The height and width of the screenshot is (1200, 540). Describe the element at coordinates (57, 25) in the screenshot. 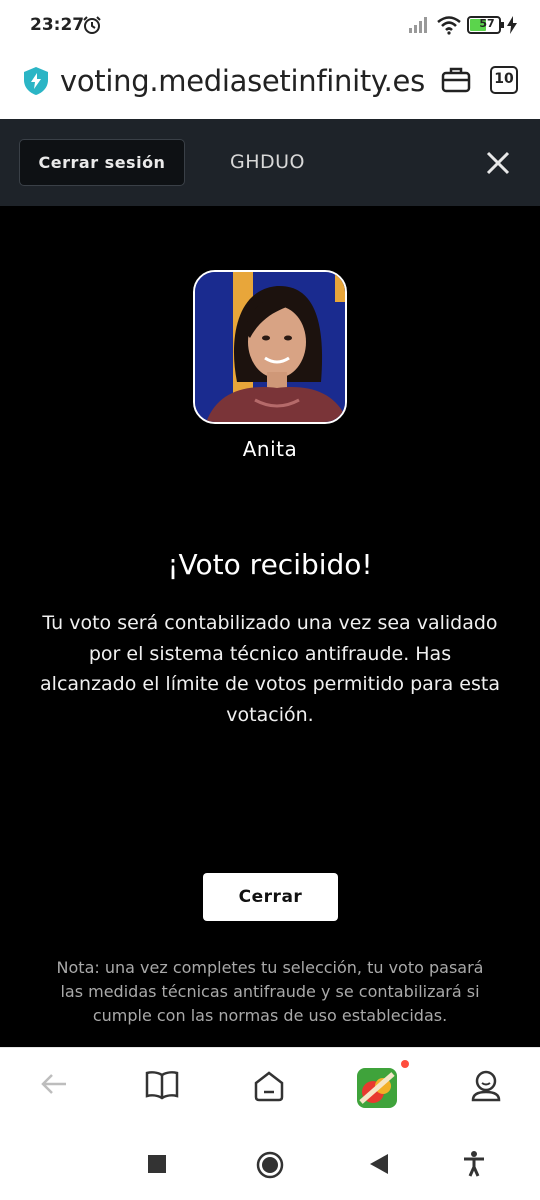

I see `status-time: 23:27` at that location.